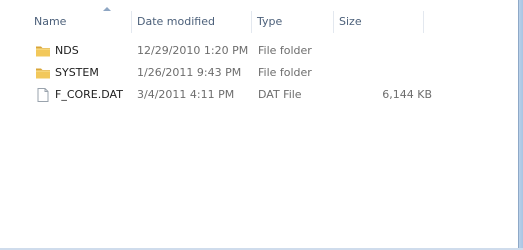  What do you see at coordinates (189, 72) in the screenshot?
I see `file-date-modified: 1/26/2011 9:43 PM` at bounding box center [189, 72].